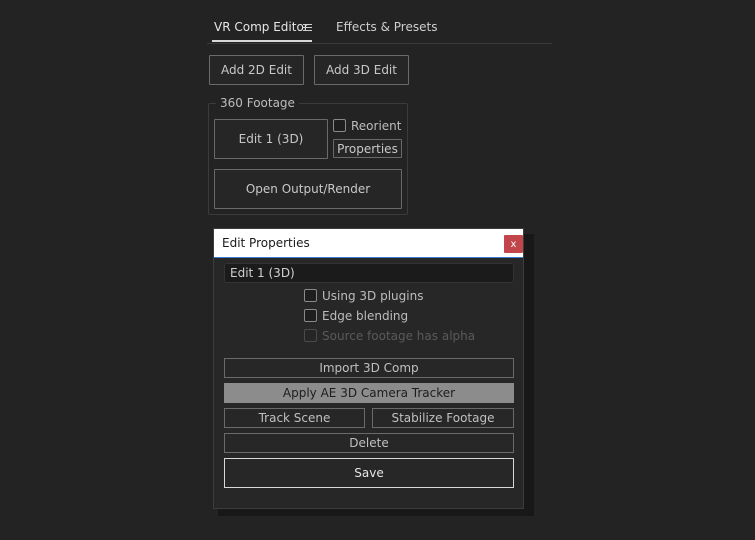 The height and width of the screenshot is (540, 755). I want to click on apply-camera-tracker-button: Apply AE 3D Camera Tracker, so click(369, 393).